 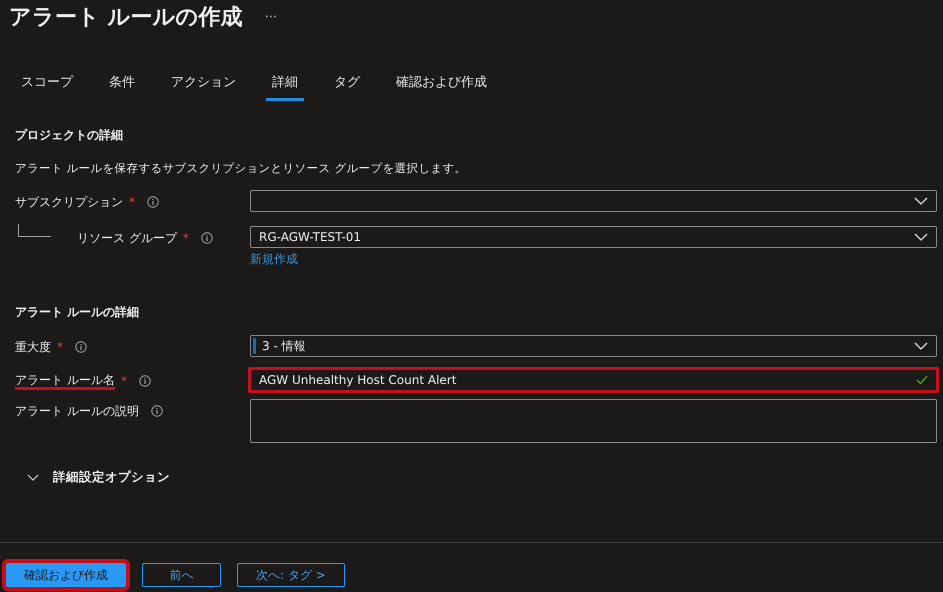 What do you see at coordinates (47, 86) in the screenshot?
I see `tab: スコープ` at bounding box center [47, 86].